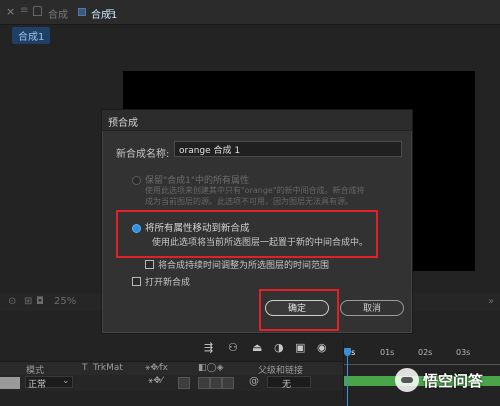  Describe the element at coordinates (208, 347) in the screenshot. I see `draft-3d-icon: ⇶` at that location.